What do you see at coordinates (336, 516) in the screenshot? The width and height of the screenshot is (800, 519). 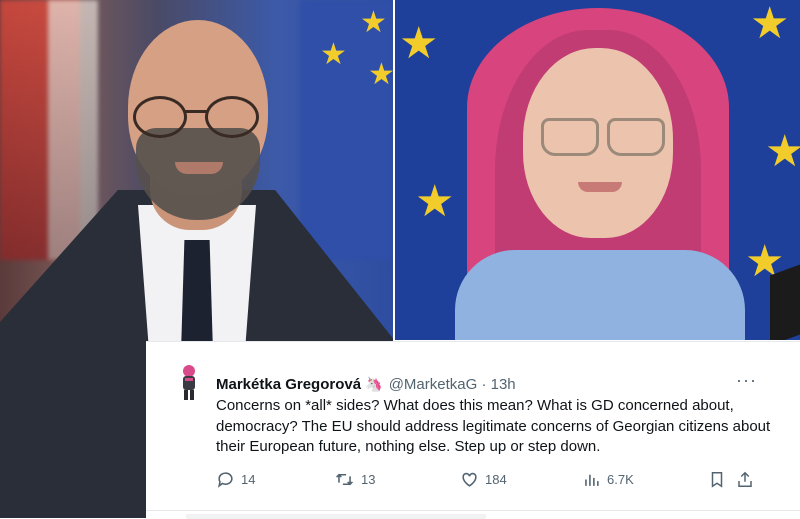 I see `next-tweet-edge` at bounding box center [336, 516].